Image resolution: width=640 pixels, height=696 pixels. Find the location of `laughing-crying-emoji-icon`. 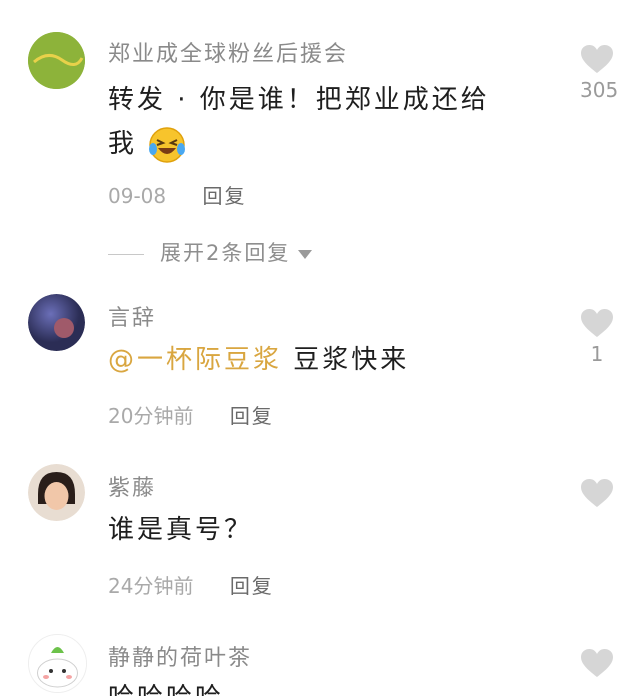

laughing-crying-emoji-icon is located at coordinates (167, 144).